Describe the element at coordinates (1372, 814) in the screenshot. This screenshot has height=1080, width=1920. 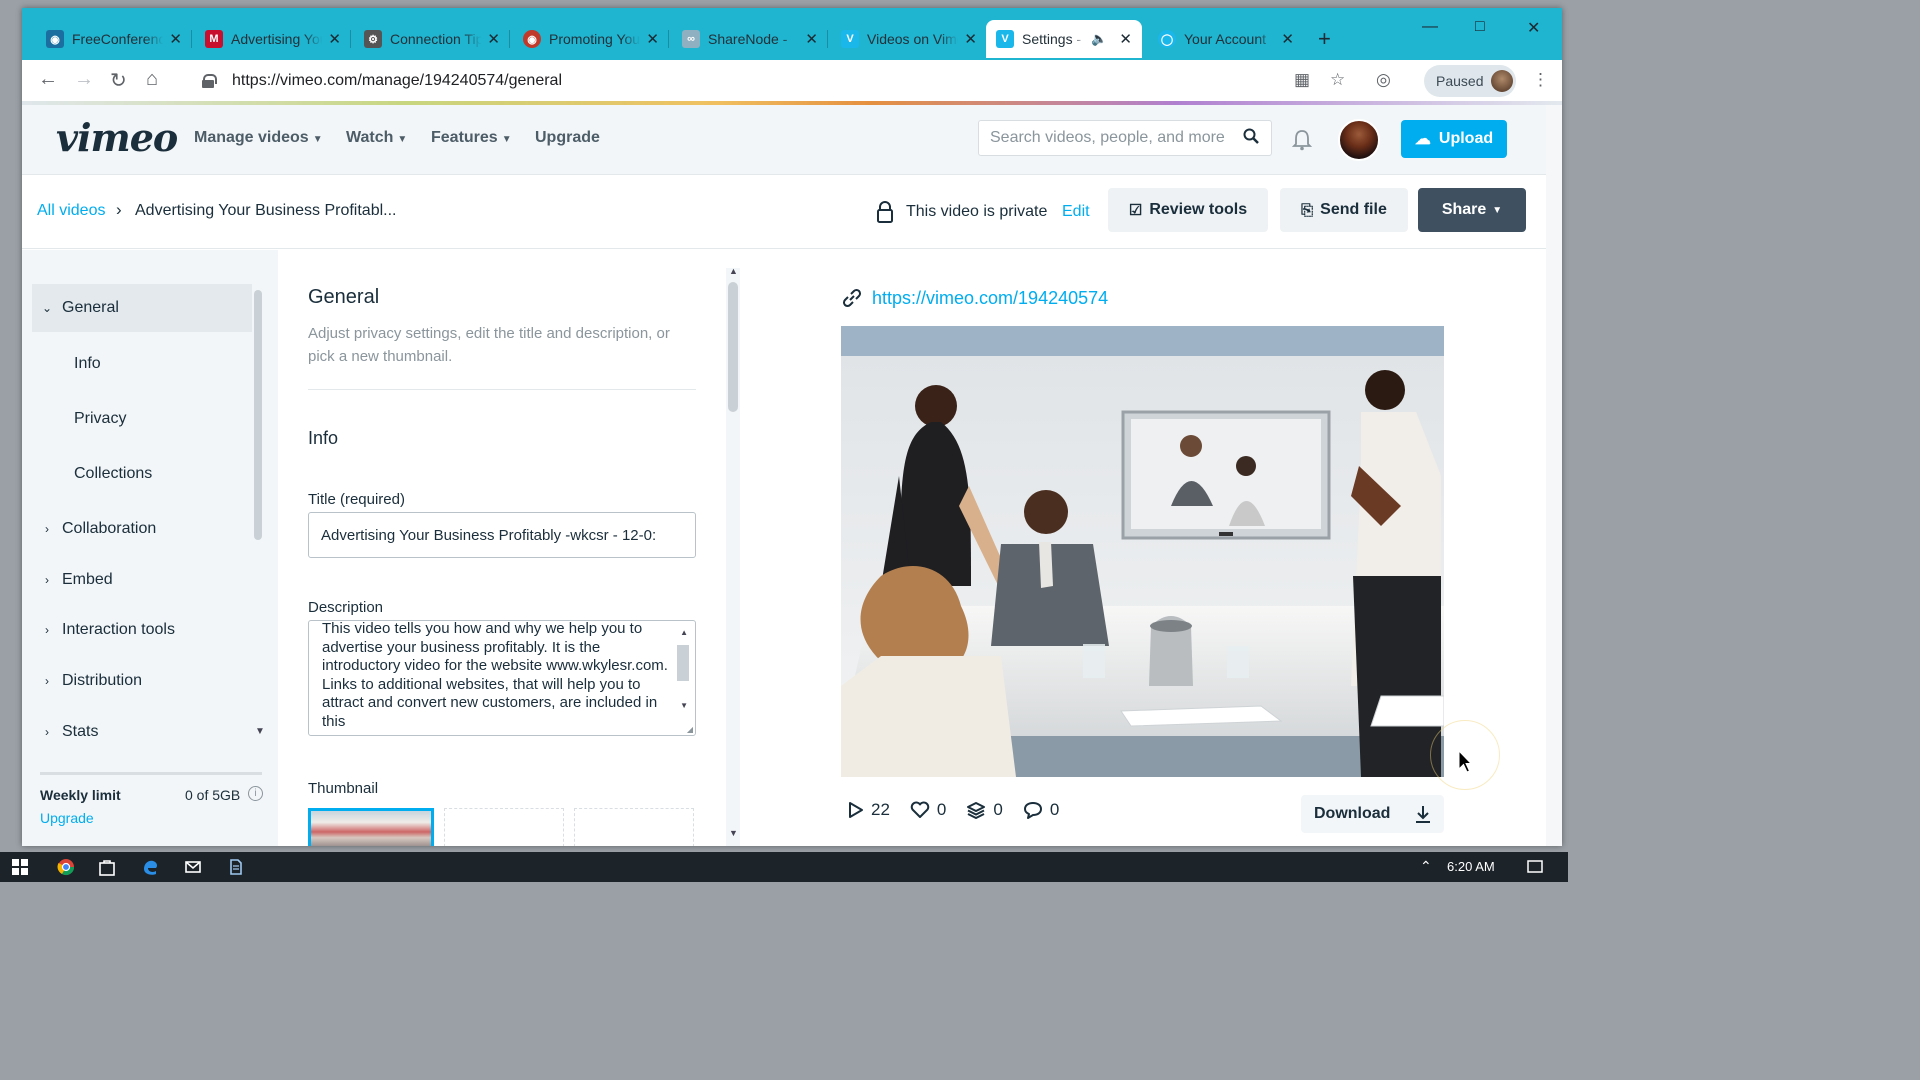
I see `download-button: Download` at that location.